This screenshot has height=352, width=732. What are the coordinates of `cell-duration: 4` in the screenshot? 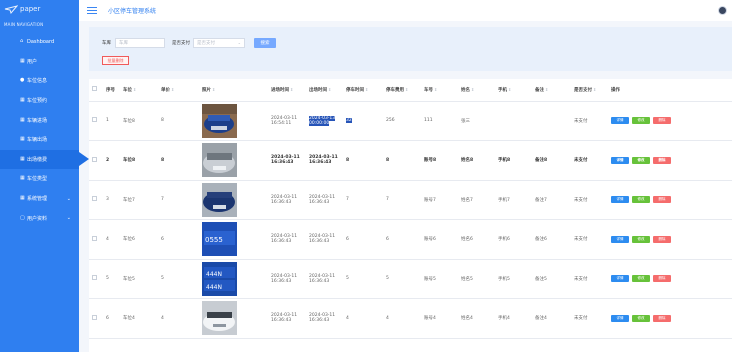 It's located at (363, 318).